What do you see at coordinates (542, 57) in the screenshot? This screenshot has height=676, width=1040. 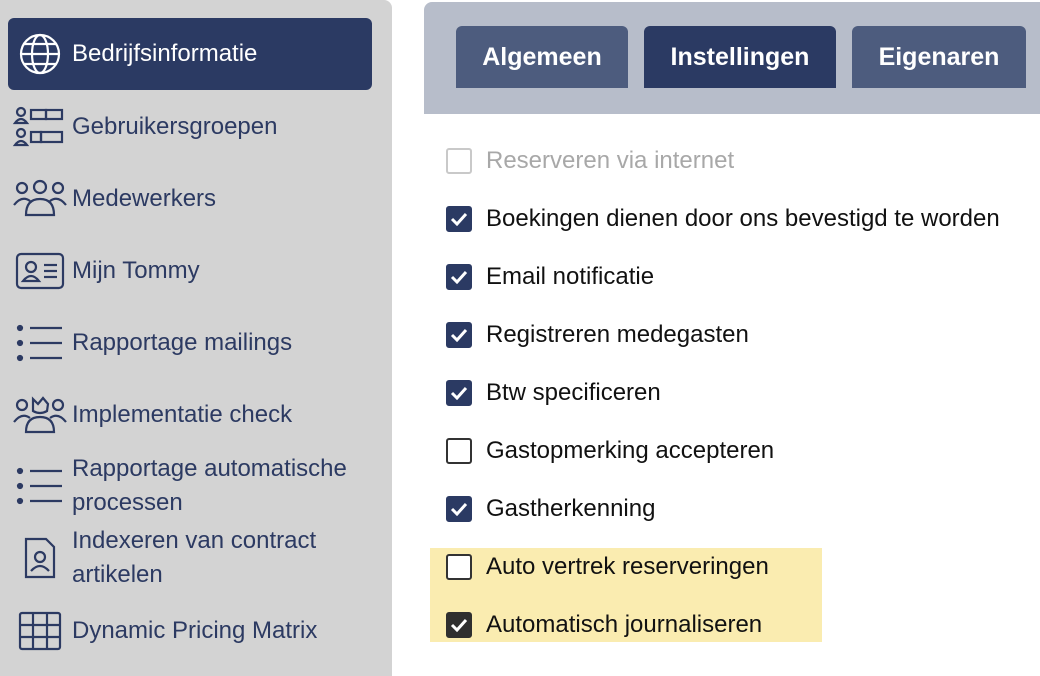 I see `tab-algemeen: Algemeen` at bounding box center [542, 57].